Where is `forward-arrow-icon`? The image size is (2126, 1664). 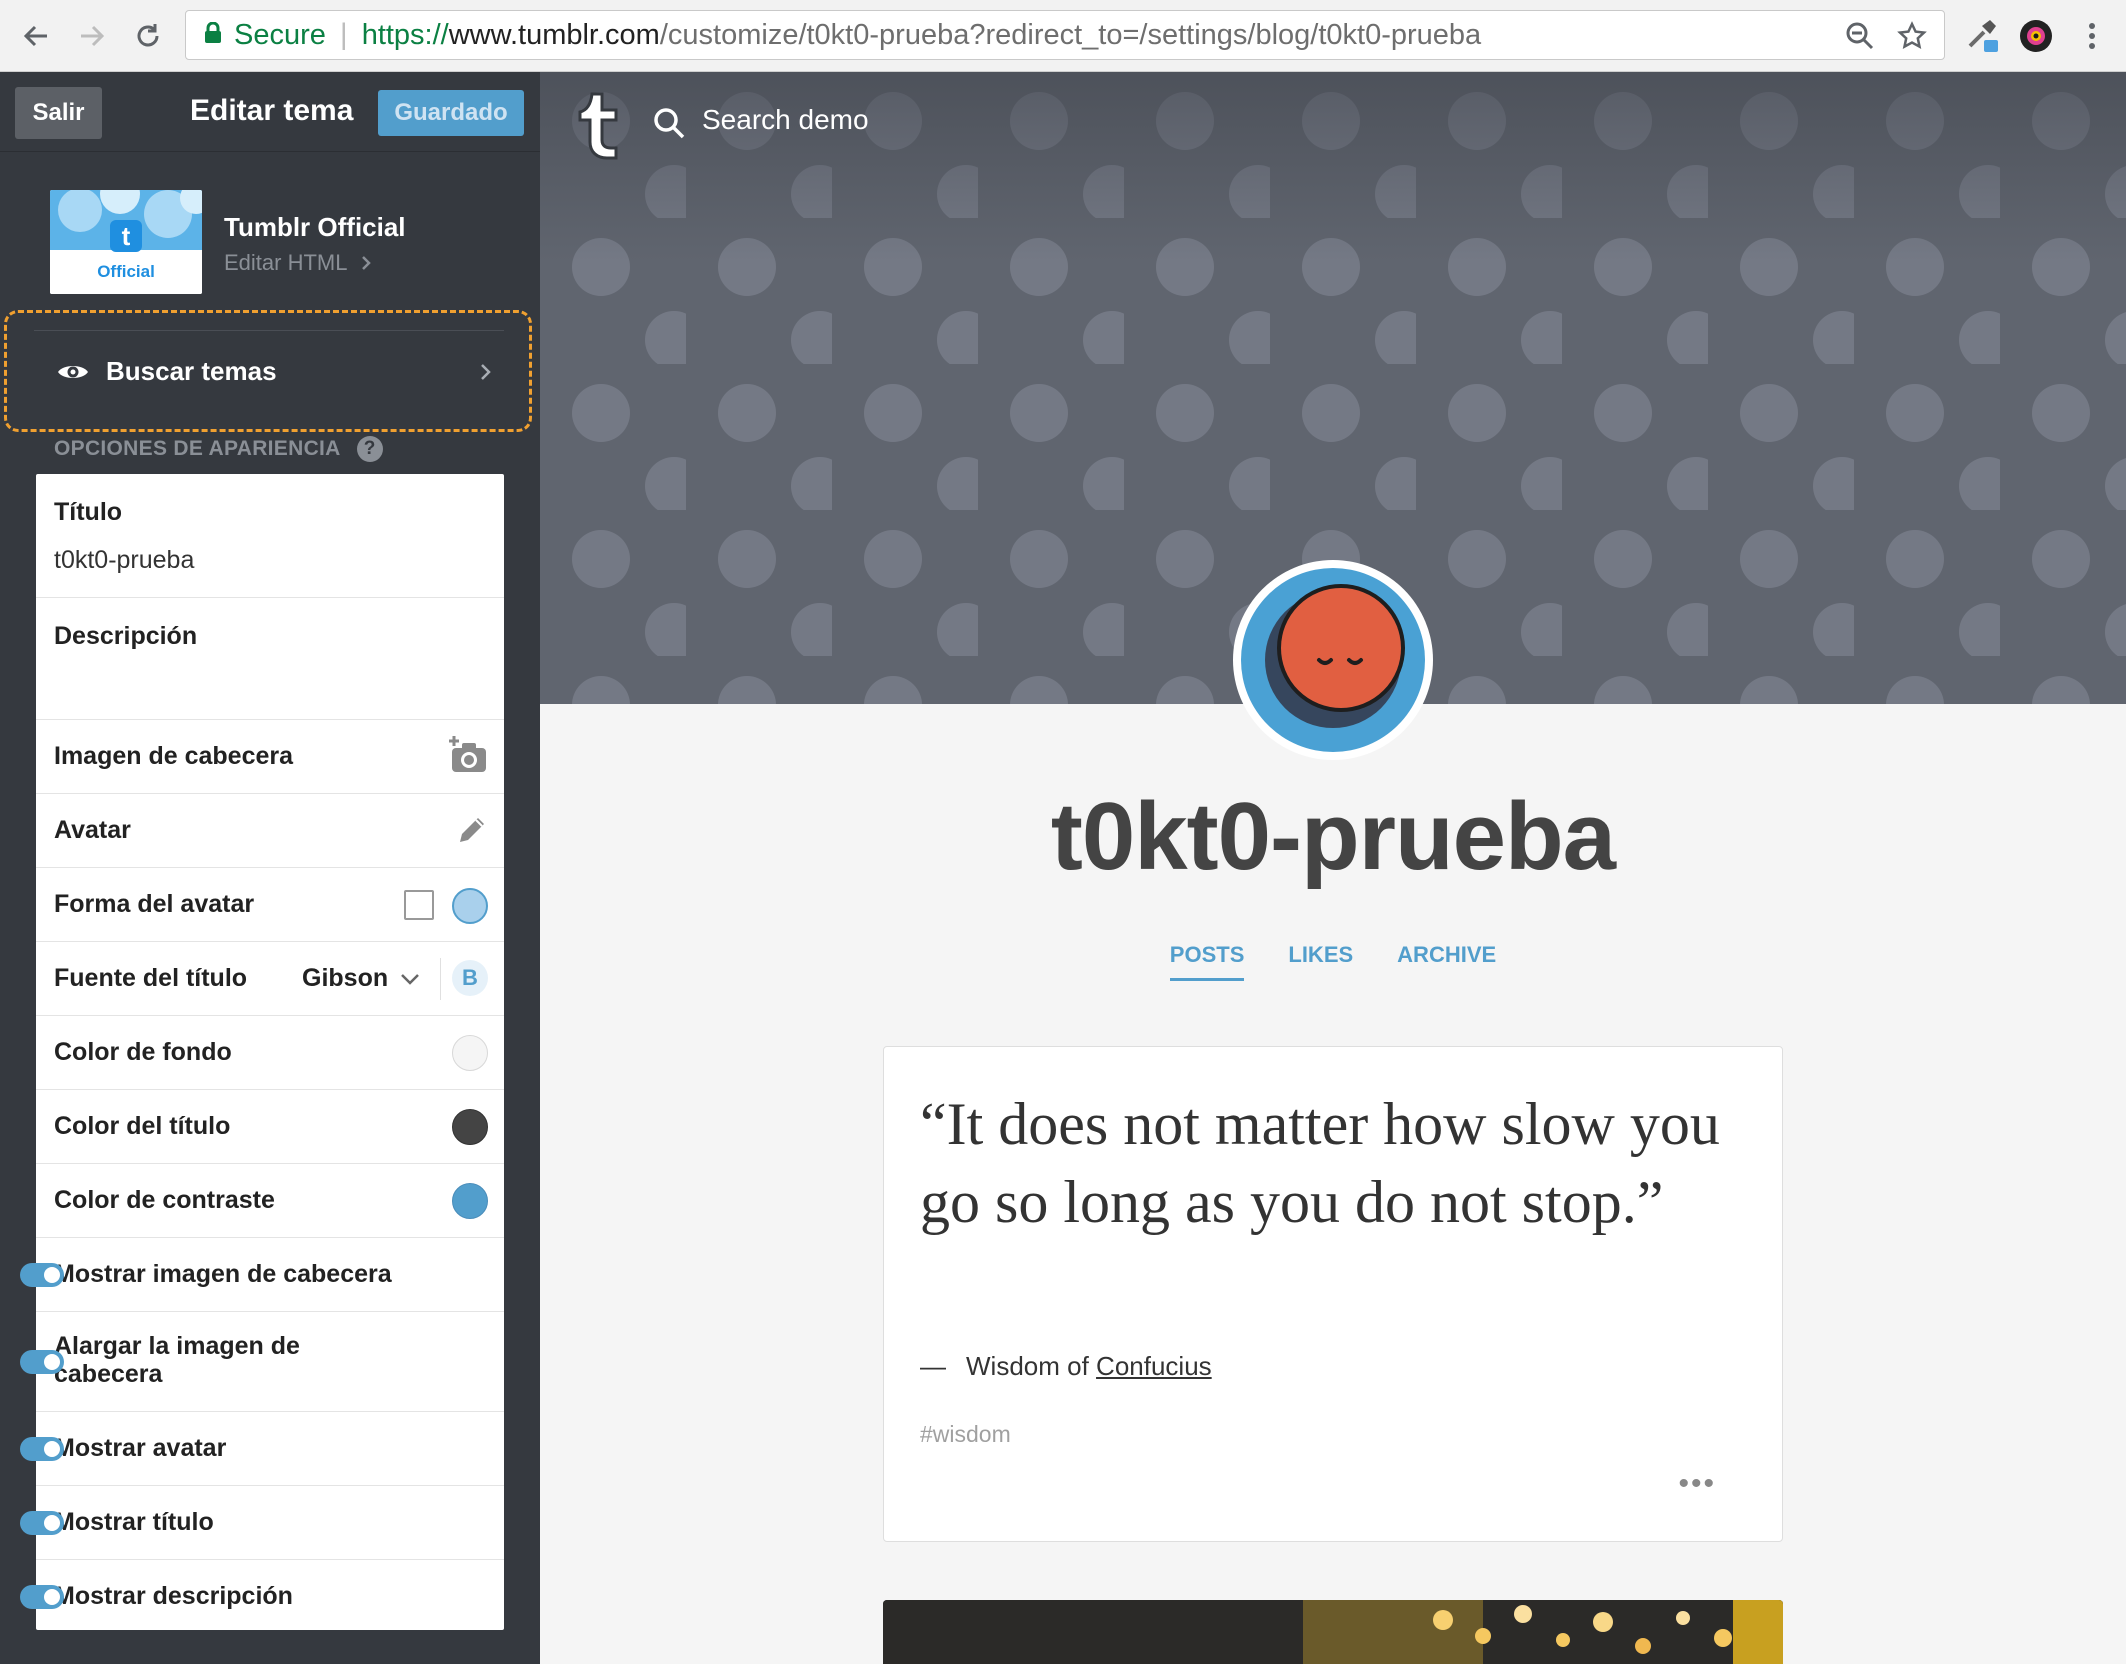
forward-arrow-icon is located at coordinates (93, 36).